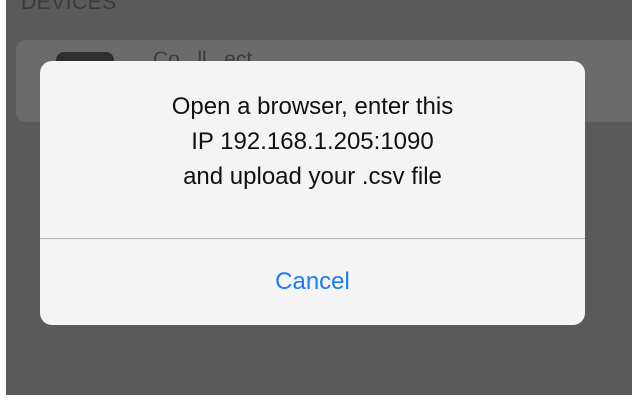  I want to click on alert-message-line-1: Open a browser, enter this, so click(312, 106).